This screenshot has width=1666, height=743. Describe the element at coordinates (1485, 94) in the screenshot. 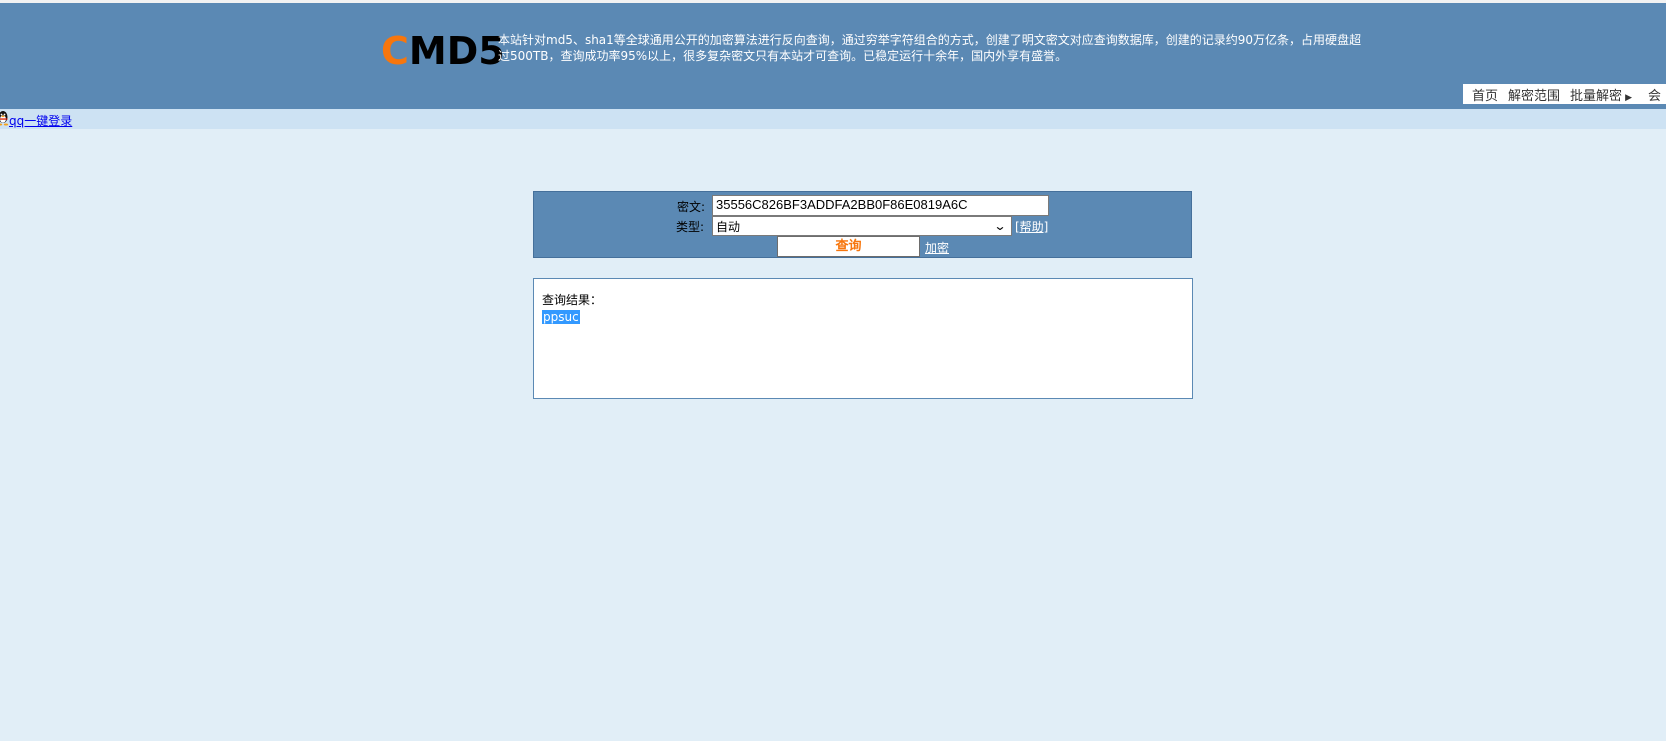

I see `nav-item-home: 首页` at that location.